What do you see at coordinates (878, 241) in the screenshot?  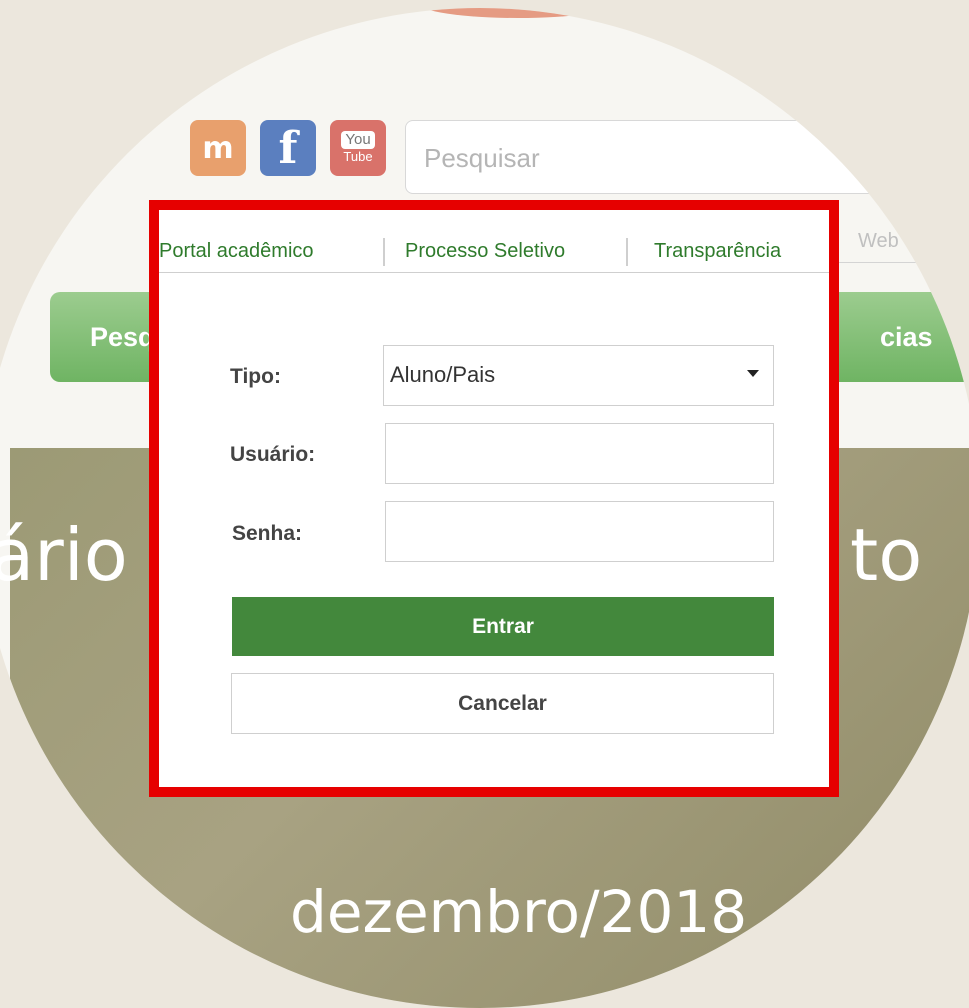 I see `nav-link-web: Web` at bounding box center [878, 241].